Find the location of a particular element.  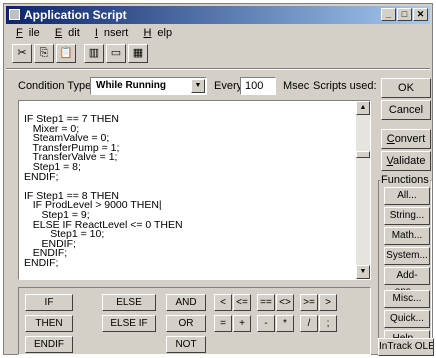

else-button: ELSE is located at coordinates (129, 302).